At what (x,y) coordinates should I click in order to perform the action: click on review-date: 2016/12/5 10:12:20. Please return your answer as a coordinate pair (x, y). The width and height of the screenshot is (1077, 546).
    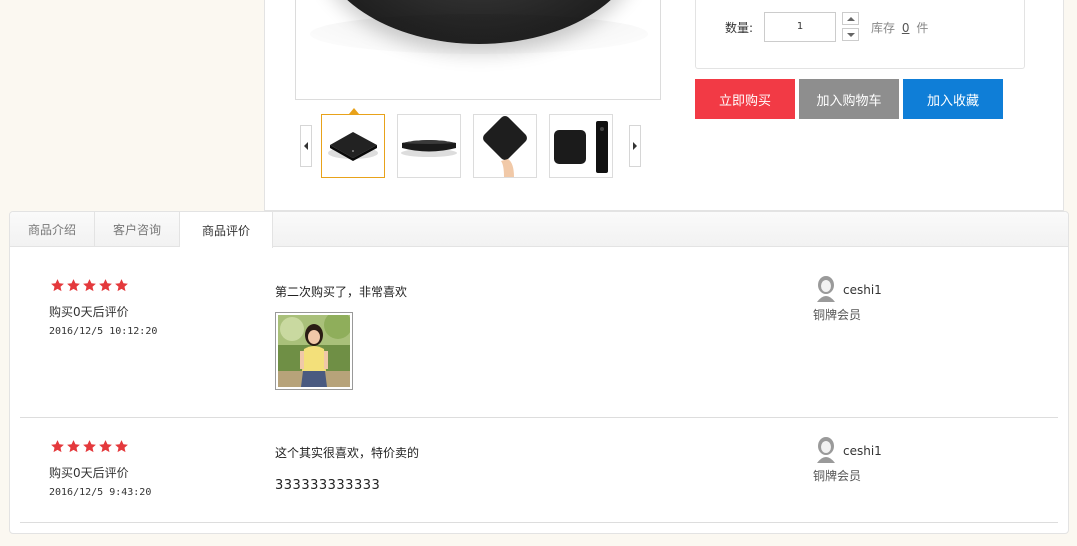
    Looking at the image, I should click on (103, 331).